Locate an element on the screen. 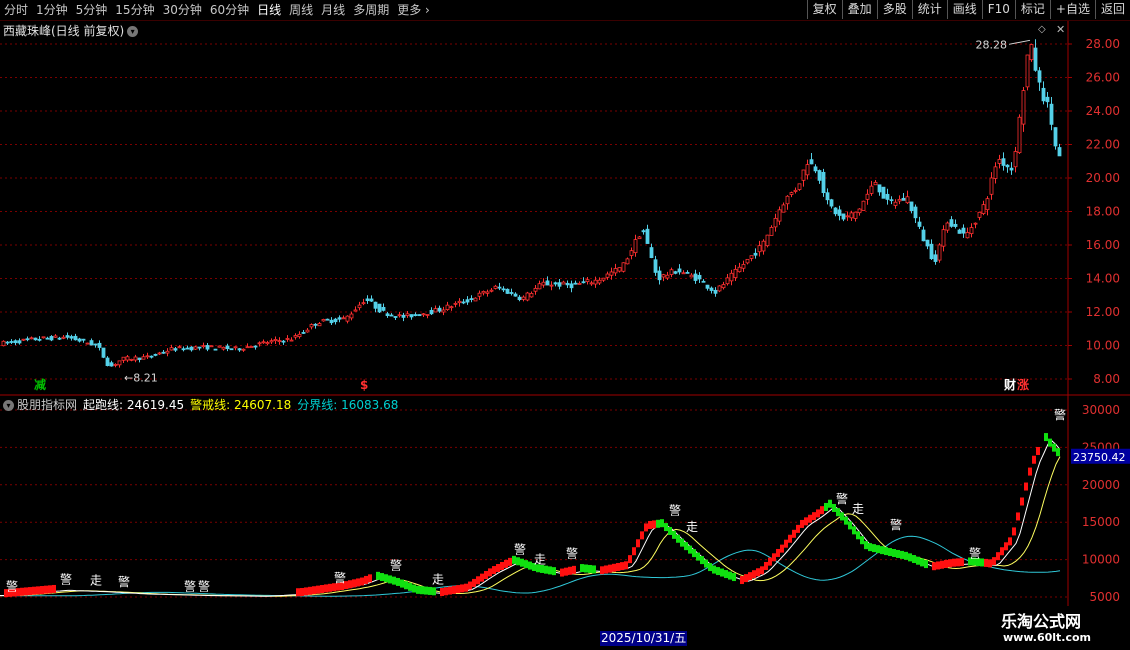 The width and height of the screenshot is (1130, 650). price-tick-label: 26.00 is located at coordinates (1103, 78).